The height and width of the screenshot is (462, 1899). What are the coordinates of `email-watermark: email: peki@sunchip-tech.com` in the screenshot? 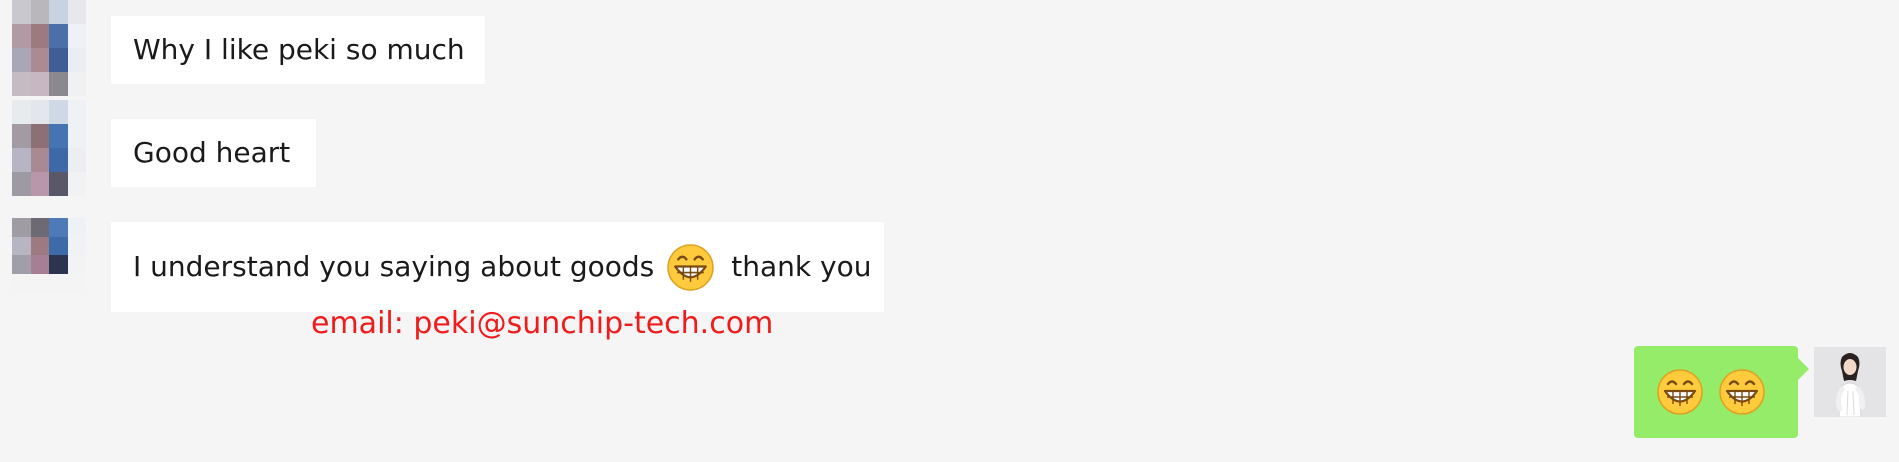 It's located at (542, 323).